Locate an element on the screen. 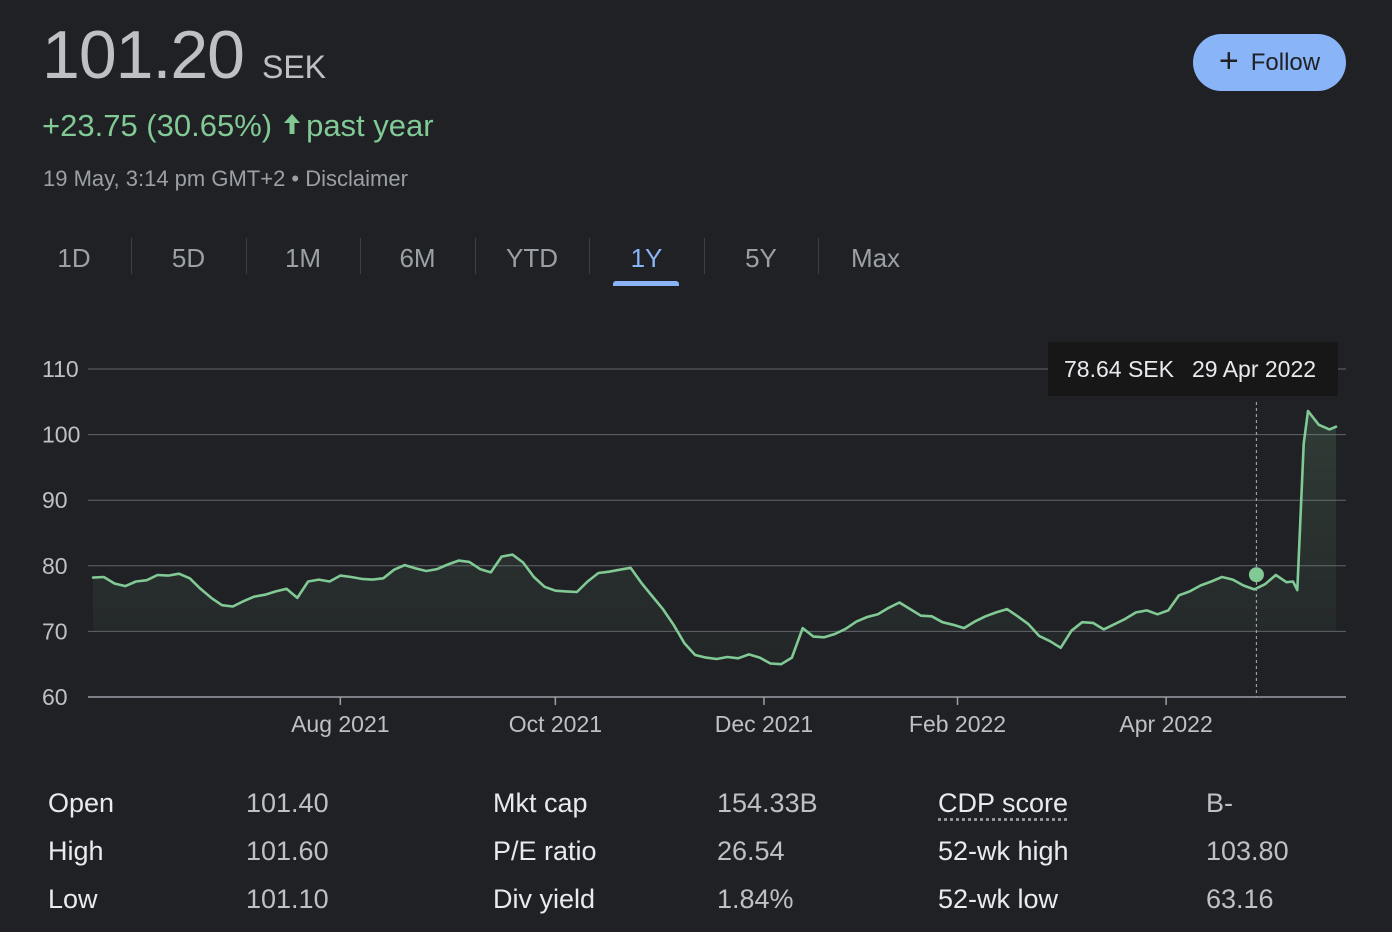 The width and height of the screenshot is (1392, 932). tooltip-date: 29 Apr 2022 is located at coordinates (1254, 369).